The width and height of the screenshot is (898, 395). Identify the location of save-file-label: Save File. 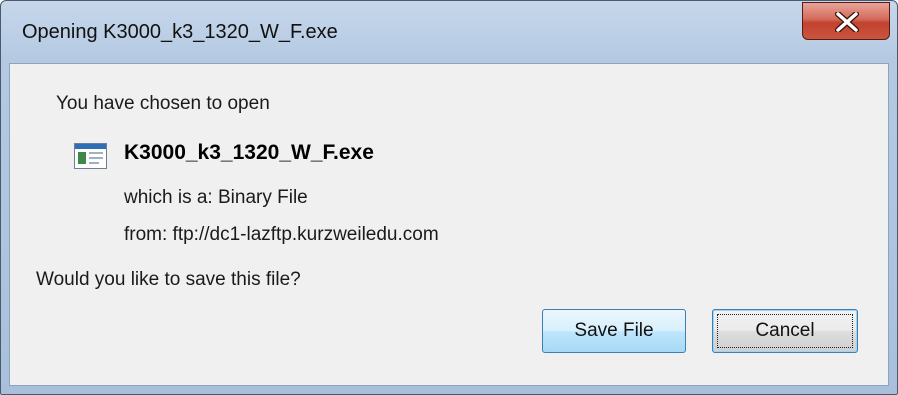
(614, 330).